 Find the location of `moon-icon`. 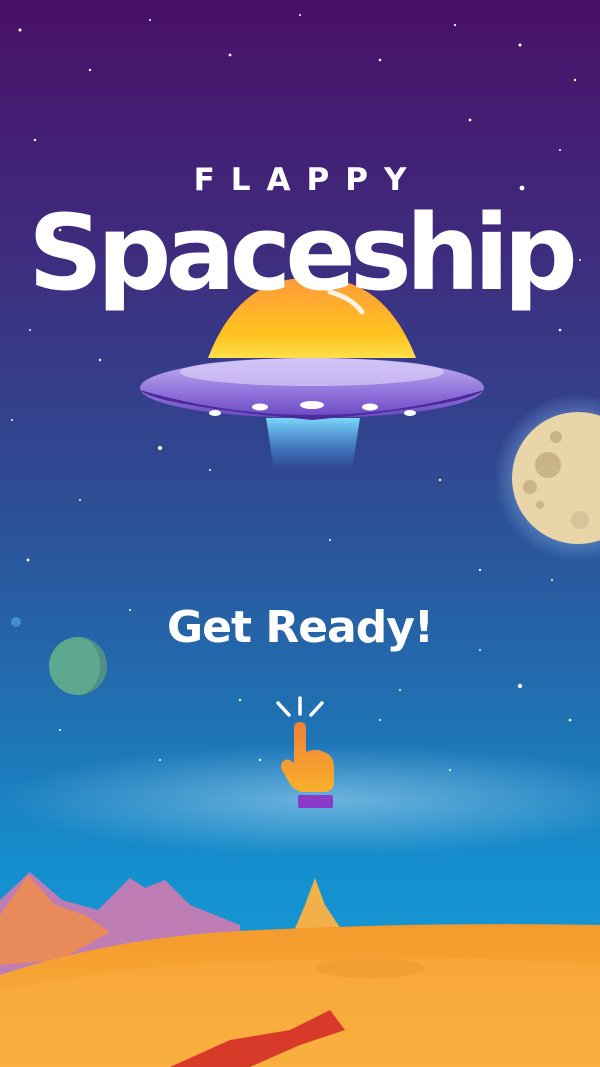

moon-icon is located at coordinates (547, 478).